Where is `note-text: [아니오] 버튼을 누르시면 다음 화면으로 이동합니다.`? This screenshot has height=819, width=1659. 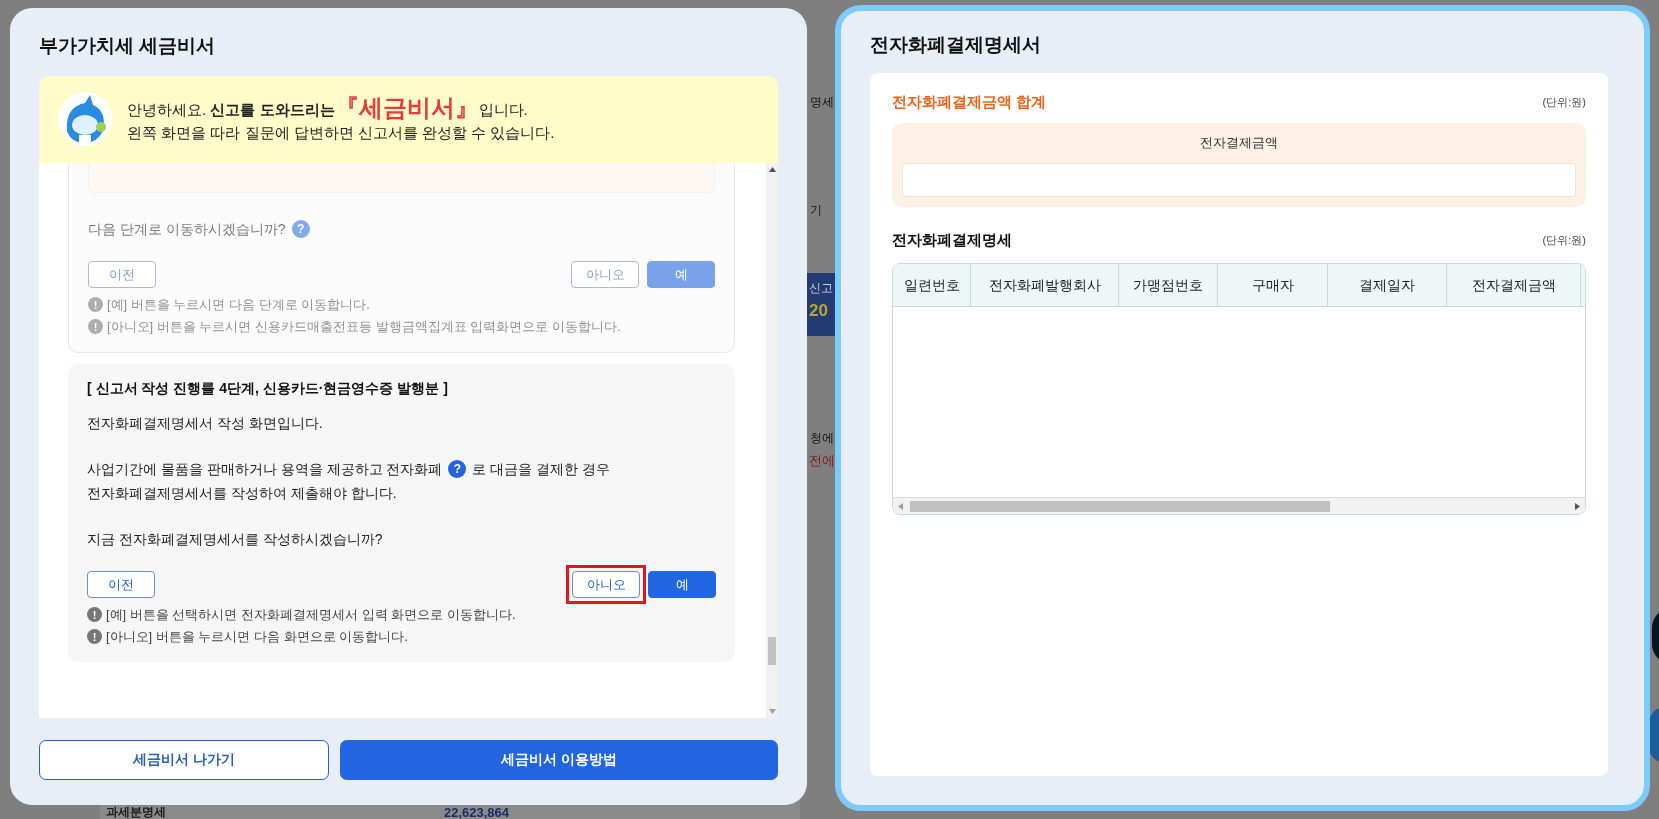 note-text: [아니오] 버튼을 누르시면 다음 화면으로 이동합니다. is located at coordinates (257, 636).